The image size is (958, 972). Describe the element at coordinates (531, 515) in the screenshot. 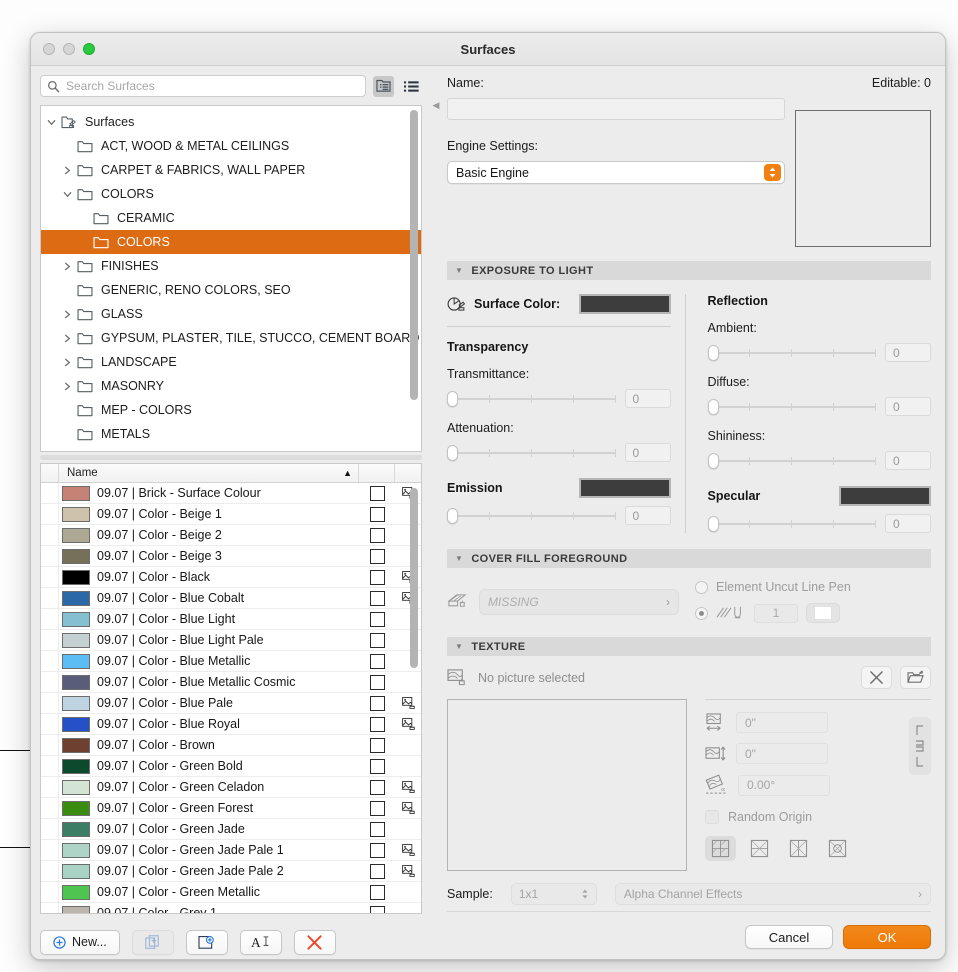

I see `emission-slider` at that location.